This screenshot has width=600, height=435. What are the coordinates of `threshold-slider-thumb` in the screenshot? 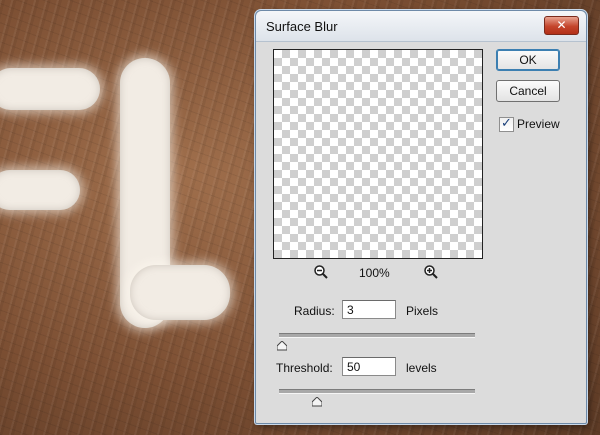 It's located at (317, 400).